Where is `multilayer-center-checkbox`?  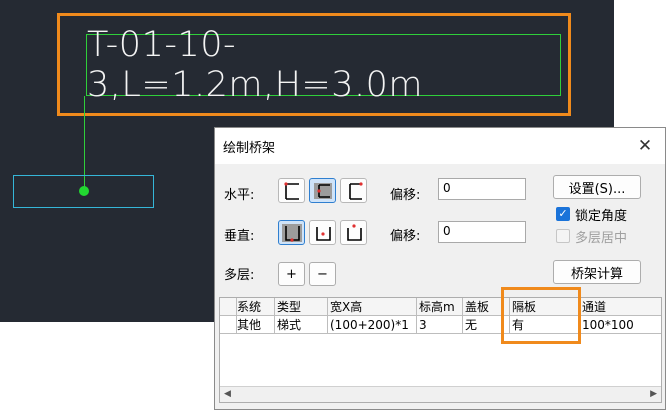
multilayer-center-checkbox is located at coordinates (563, 236).